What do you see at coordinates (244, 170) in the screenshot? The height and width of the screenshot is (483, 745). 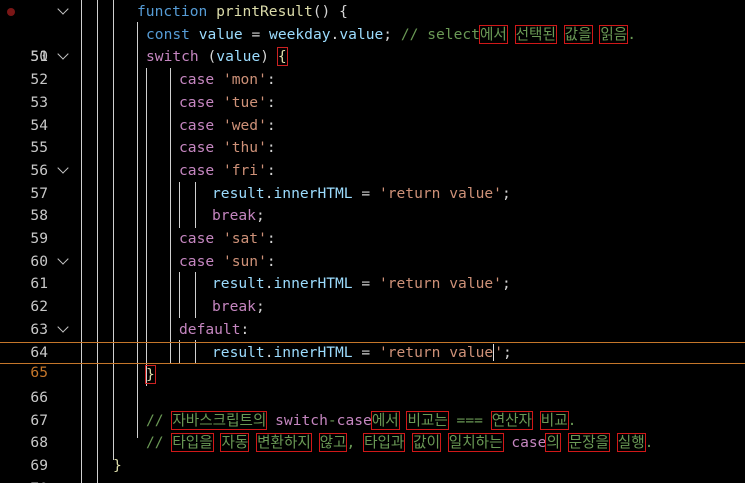 I see `string: 'fri'` at bounding box center [244, 170].